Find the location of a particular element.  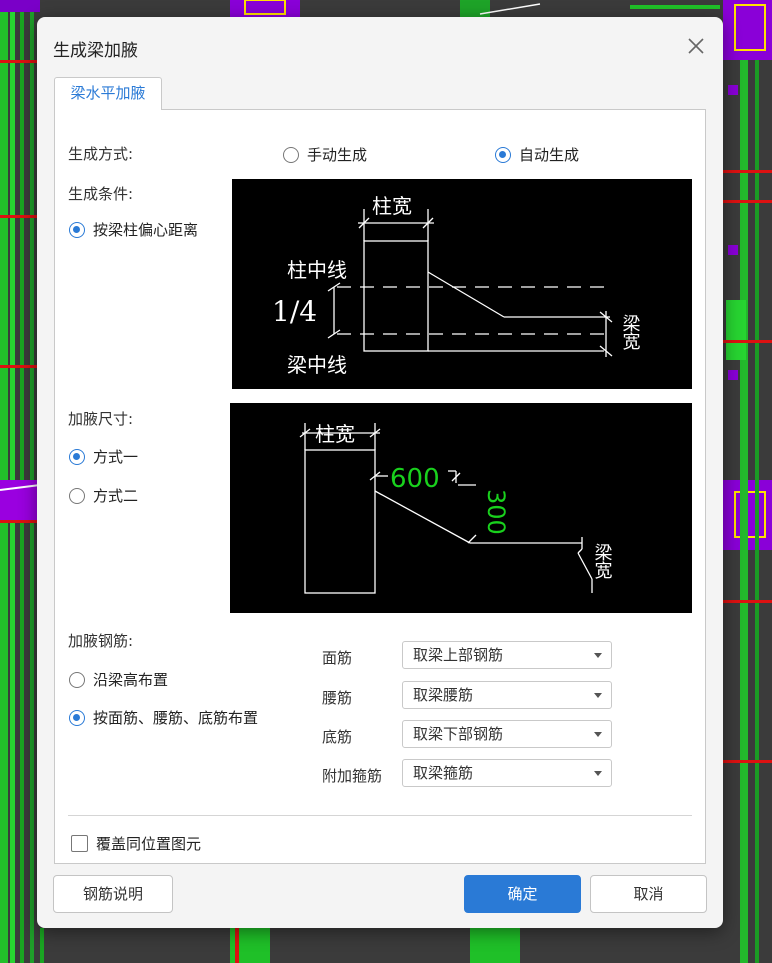

radio-manual-indicator is located at coordinates (291, 154).